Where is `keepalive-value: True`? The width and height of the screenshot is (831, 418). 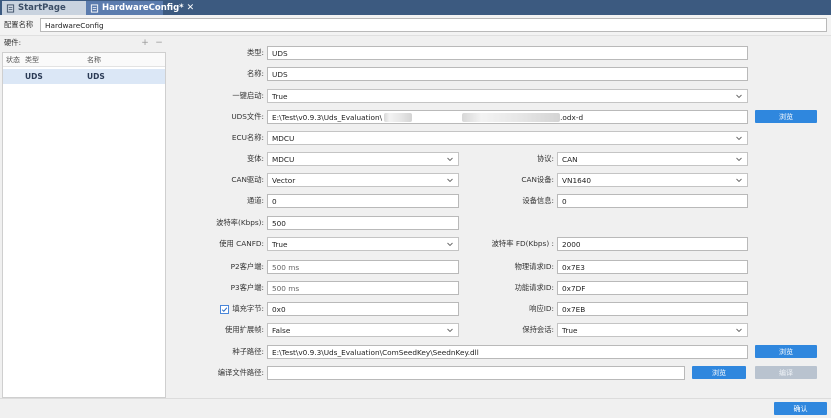
keepalive-value: True is located at coordinates (570, 330).